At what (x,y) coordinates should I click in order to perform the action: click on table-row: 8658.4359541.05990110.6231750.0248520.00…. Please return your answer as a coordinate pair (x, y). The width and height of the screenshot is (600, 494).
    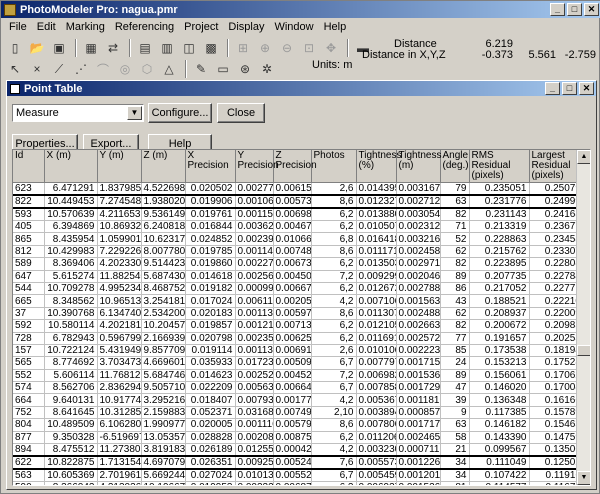
    Looking at the image, I should click on (301, 239).